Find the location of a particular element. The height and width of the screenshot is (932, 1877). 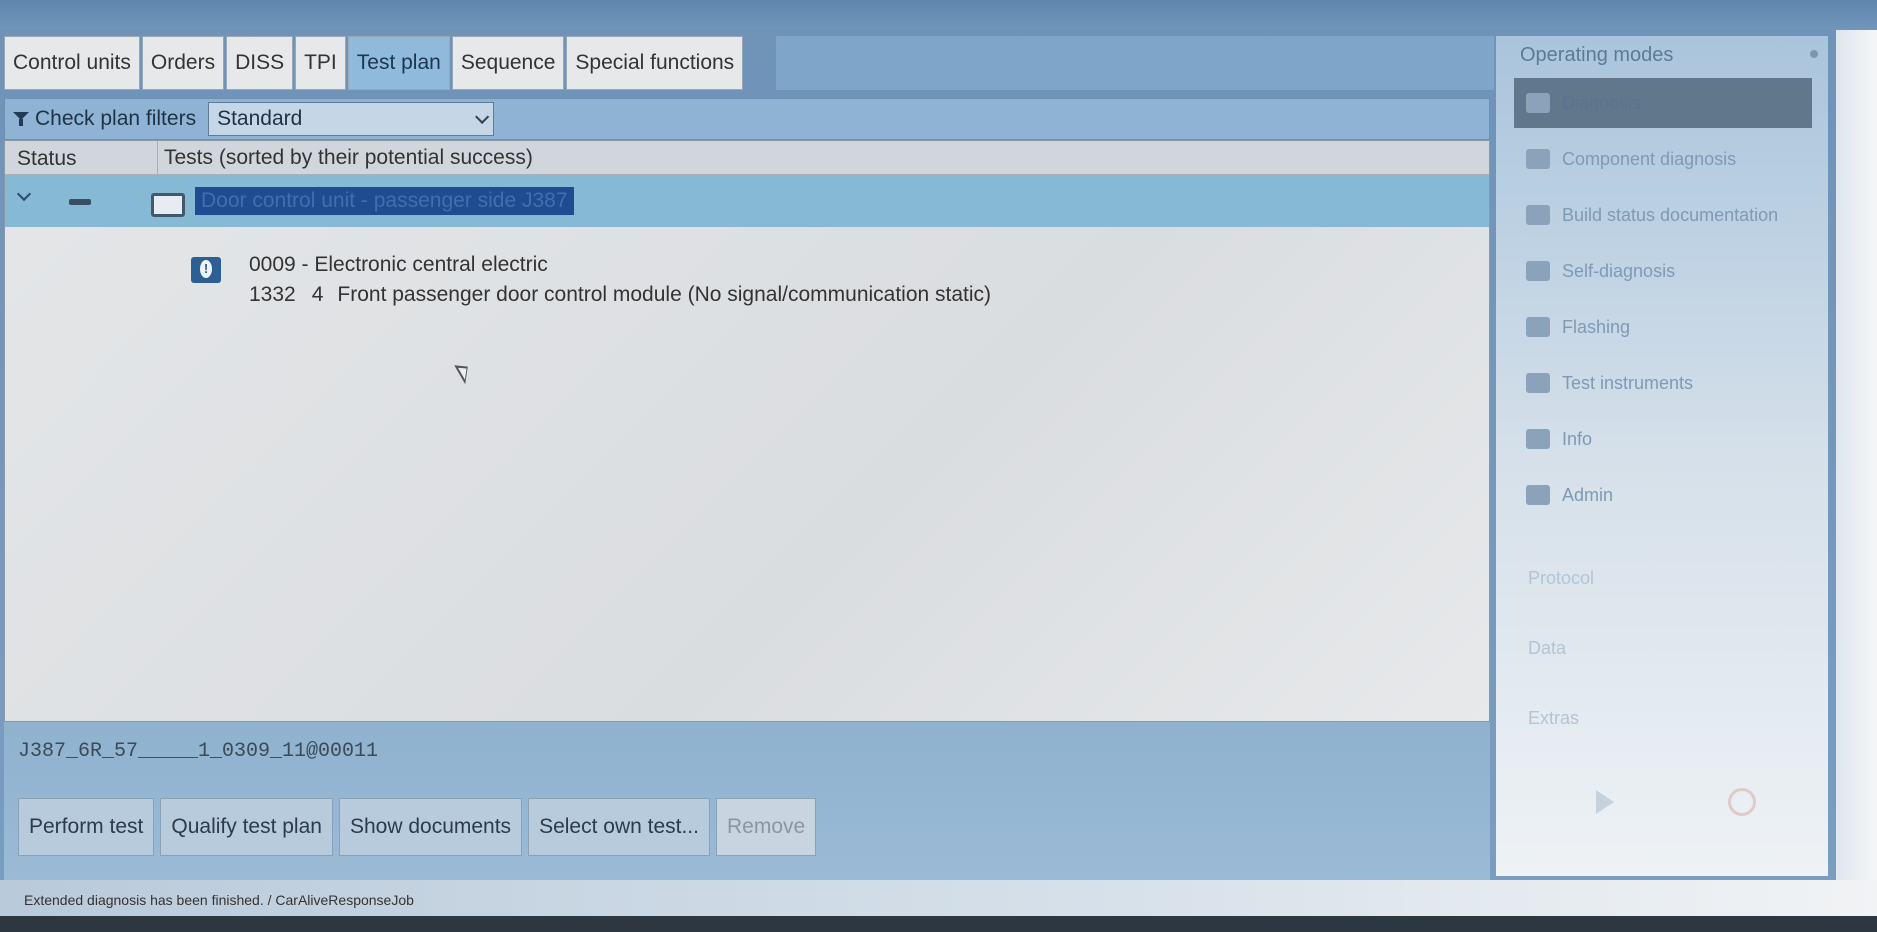

self-diagnosis-icon is located at coordinates (1538, 271).